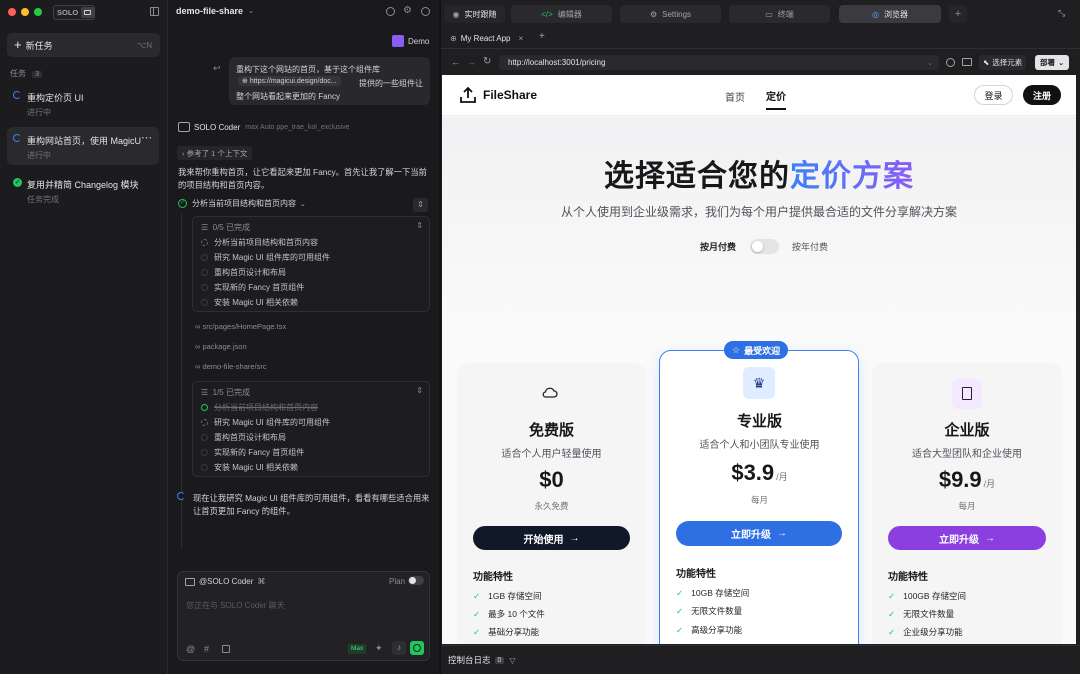 Image resolution: width=1080 pixels, height=674 pixels. I want to click on sparkle-icon: ✦, so click(379, 648).